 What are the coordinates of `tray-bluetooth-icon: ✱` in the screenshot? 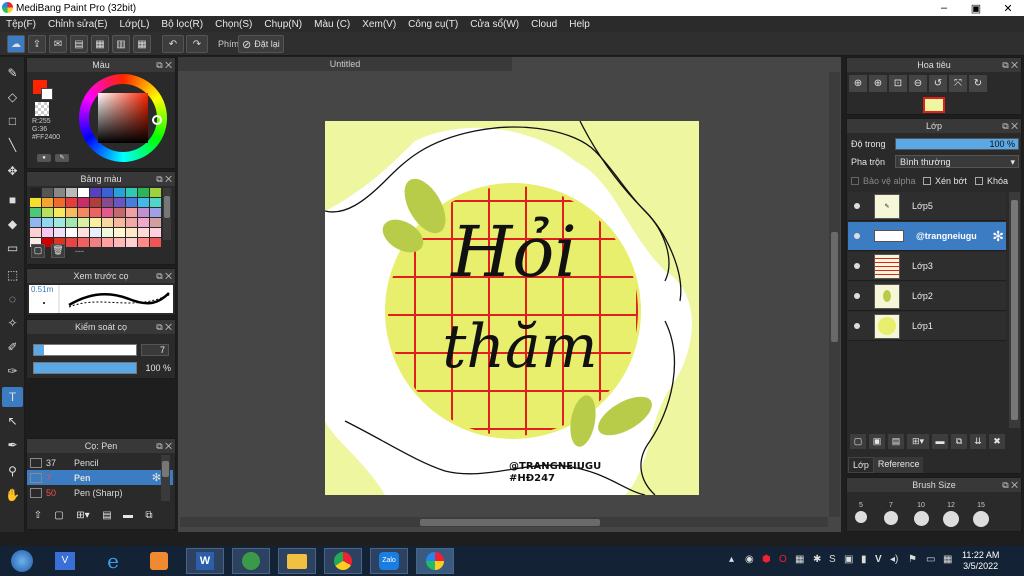 It's located at (817, 559).